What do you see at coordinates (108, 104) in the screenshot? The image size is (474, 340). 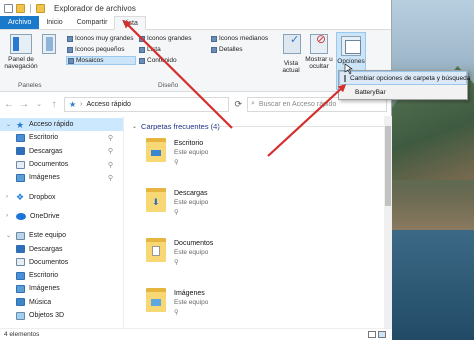 I see `address-path: Acceso rápido` at bounding box center [108, 104].